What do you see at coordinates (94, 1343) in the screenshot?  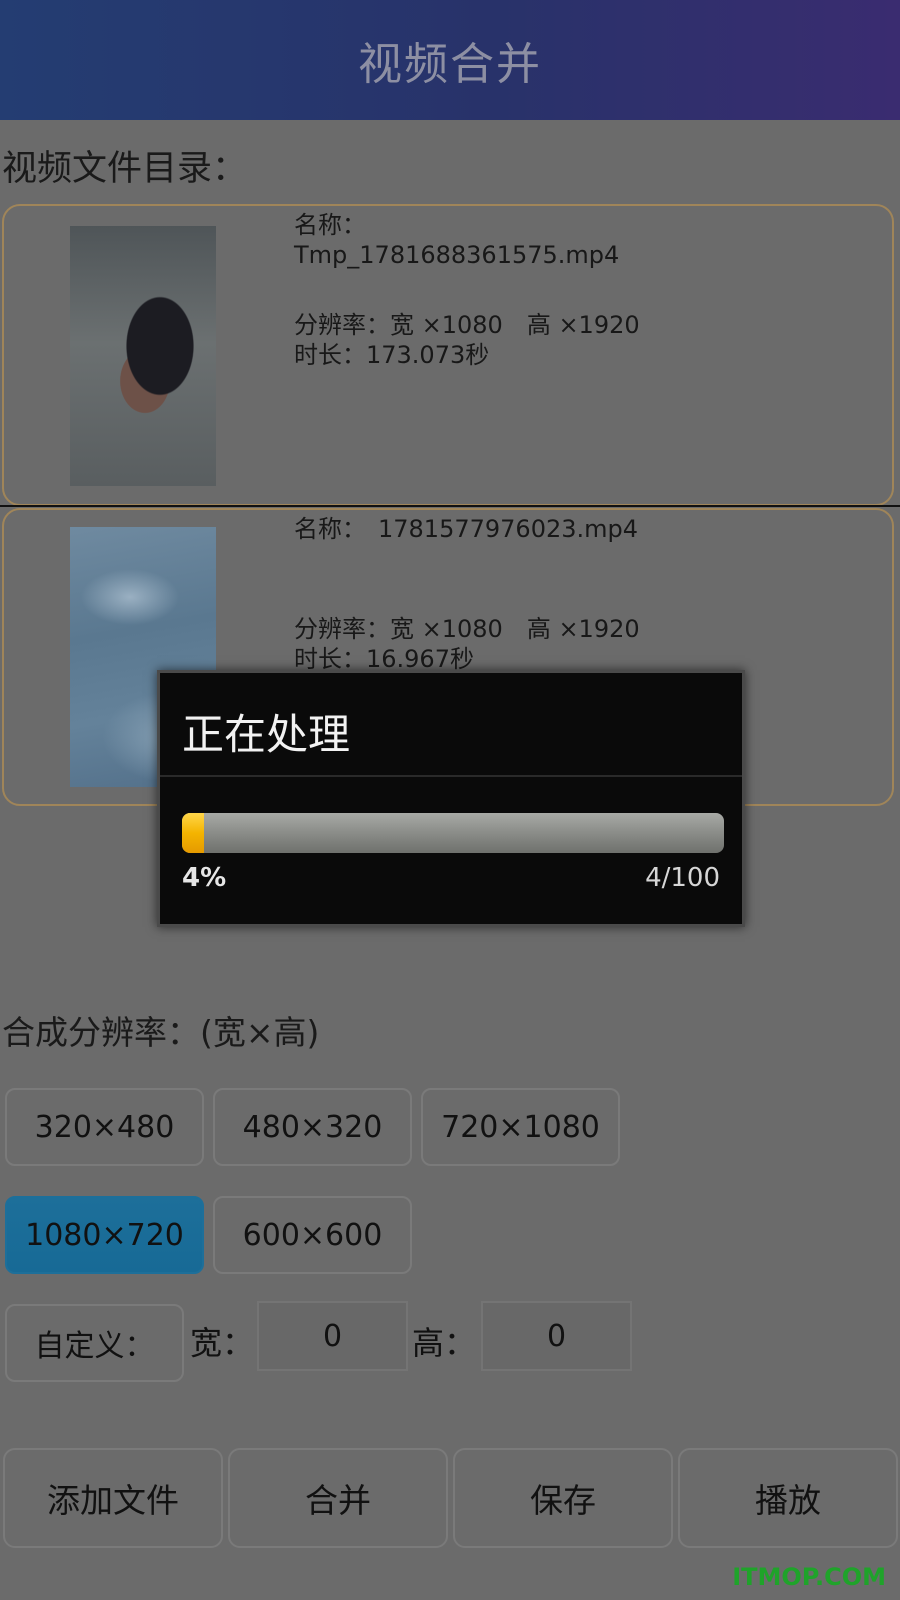 I see `custom-resolution-button: 自定义：` at bounding box center [94, 1343].